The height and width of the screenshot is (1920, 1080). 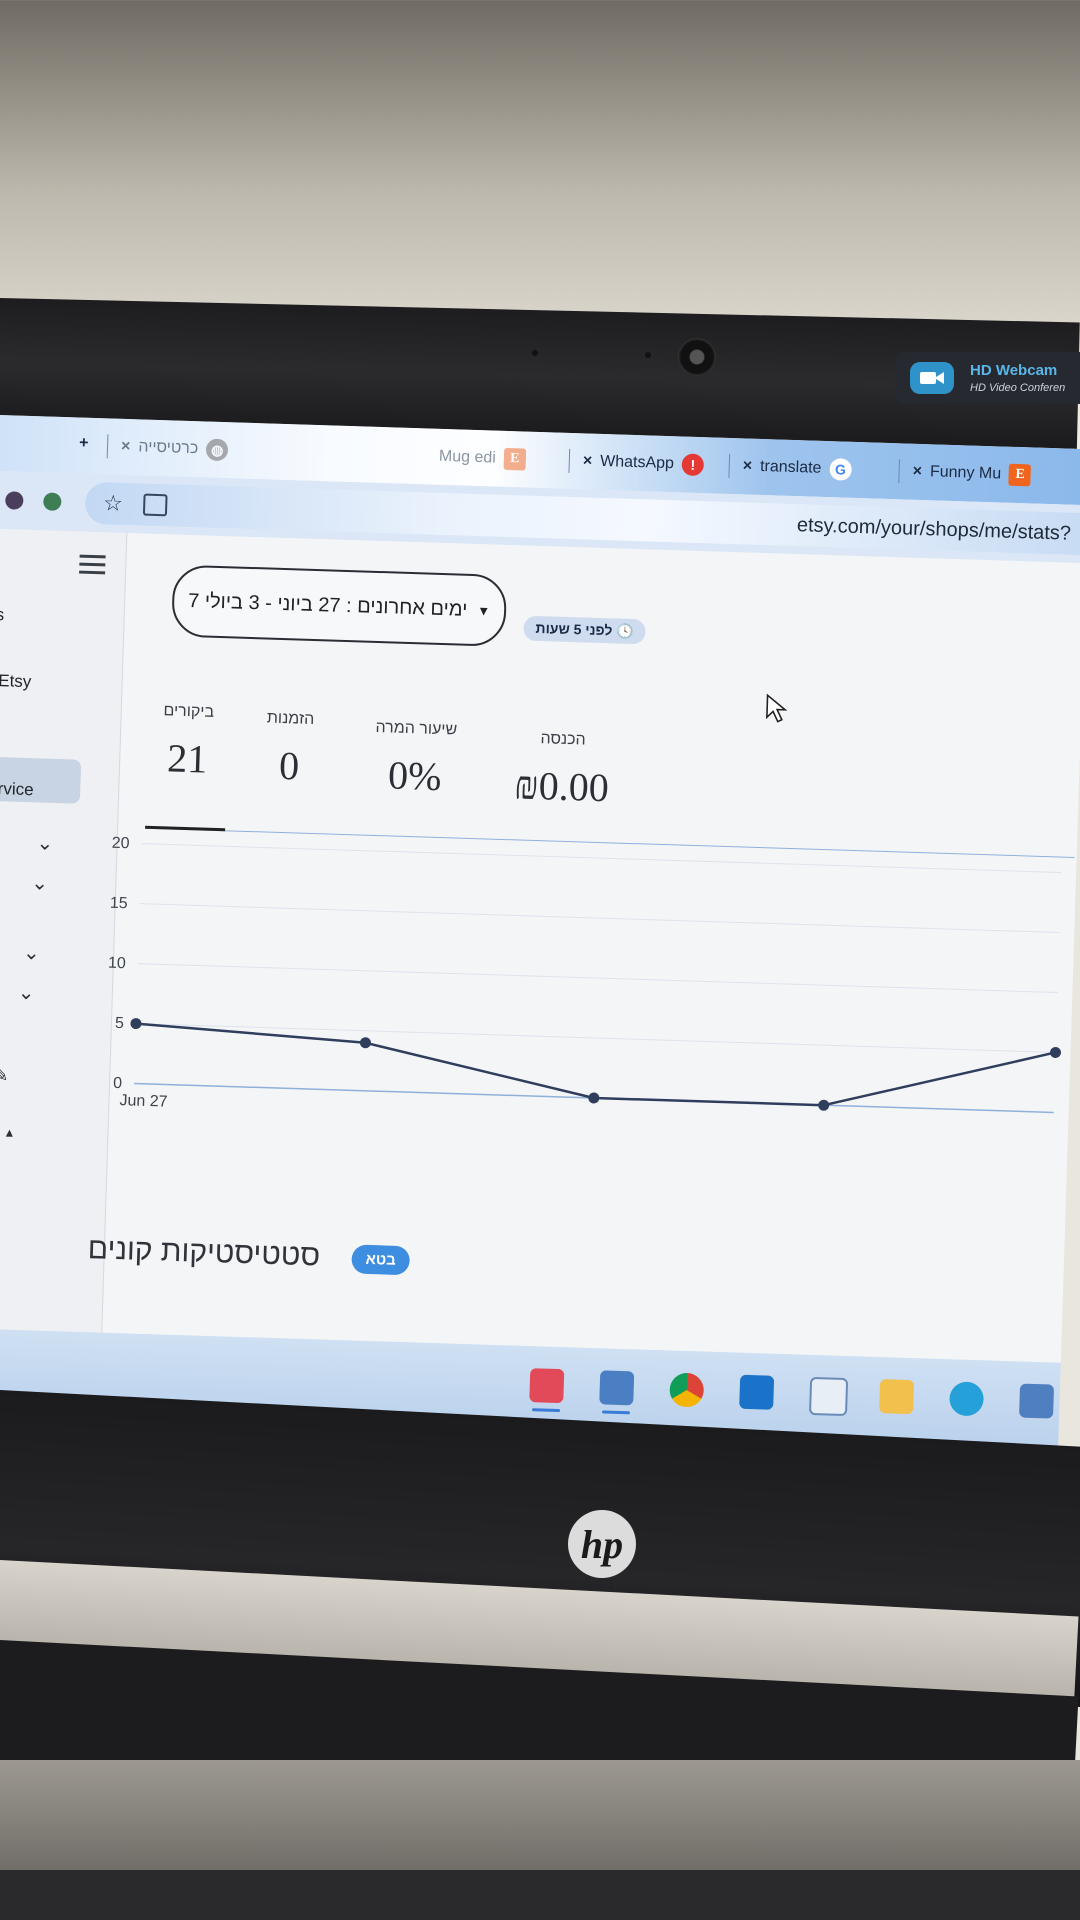 What do you see at coordinates (561, 786) in the screenshot?
I see `stat-value: ₪0.00` at bounding box center [561, 786].